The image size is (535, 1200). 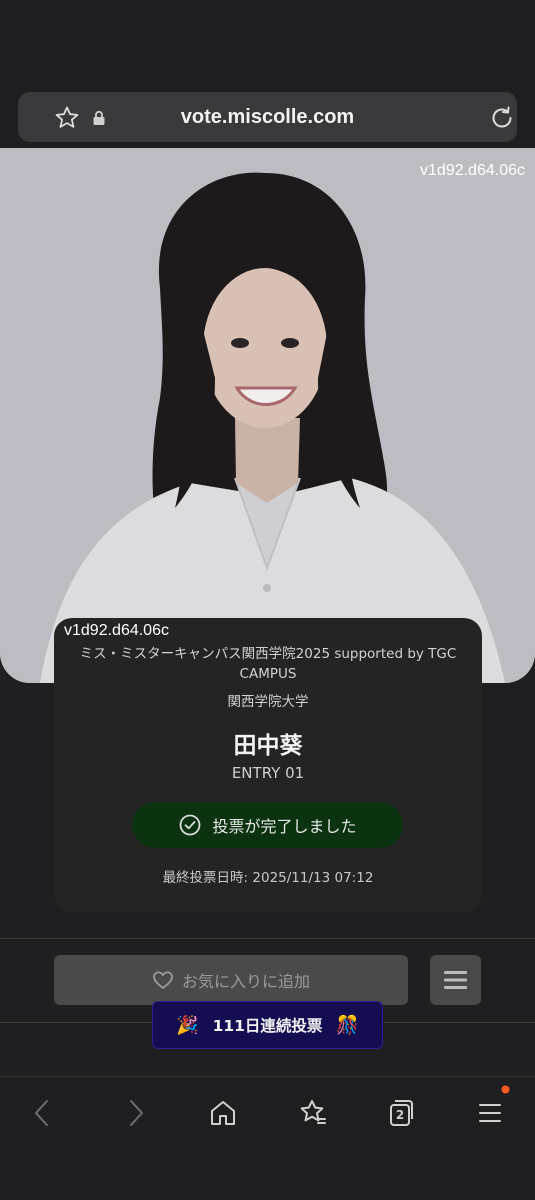 I want to click on forward-icon, so click(x=135, y=1113).